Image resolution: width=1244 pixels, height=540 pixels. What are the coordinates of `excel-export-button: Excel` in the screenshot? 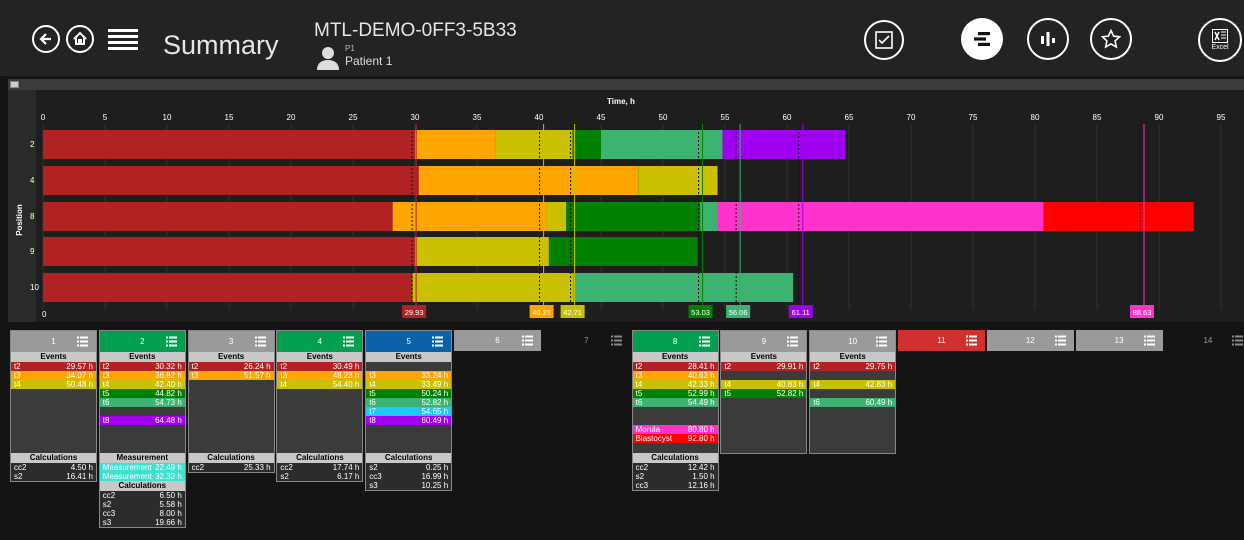 It's located at (1220, 40).